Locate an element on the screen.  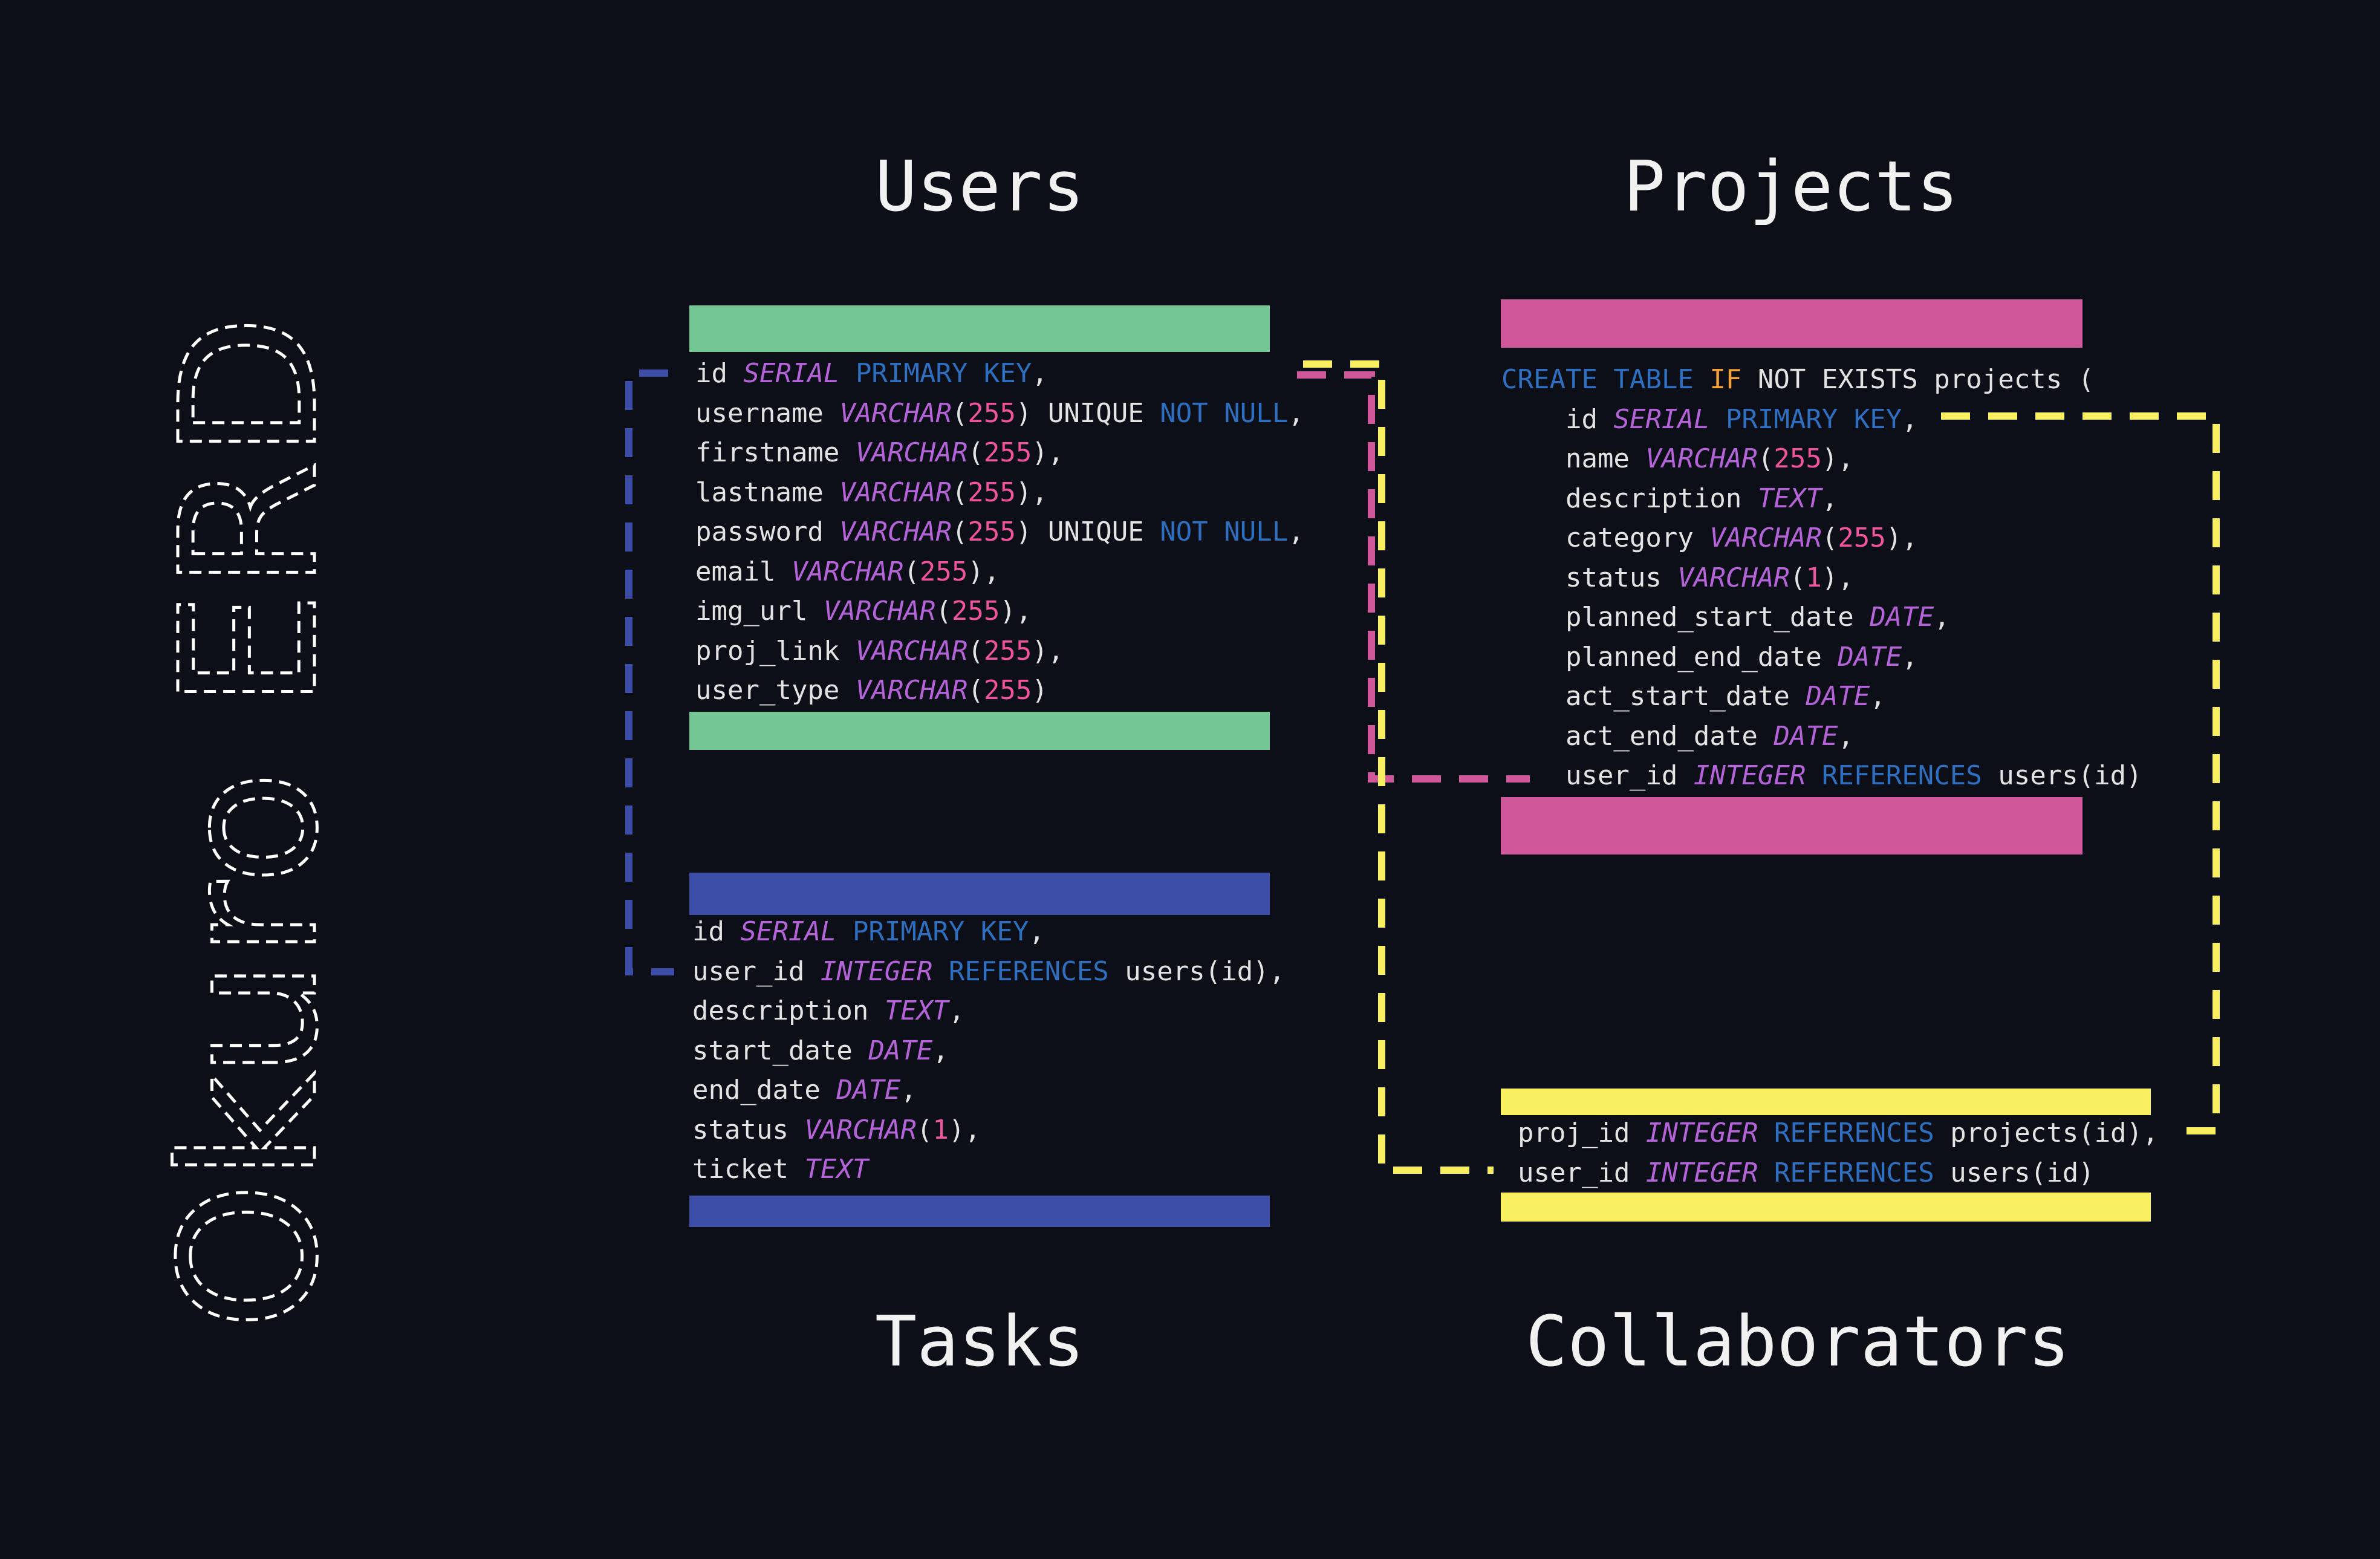
connector-tasks-users is located at coordinates (649, 672).